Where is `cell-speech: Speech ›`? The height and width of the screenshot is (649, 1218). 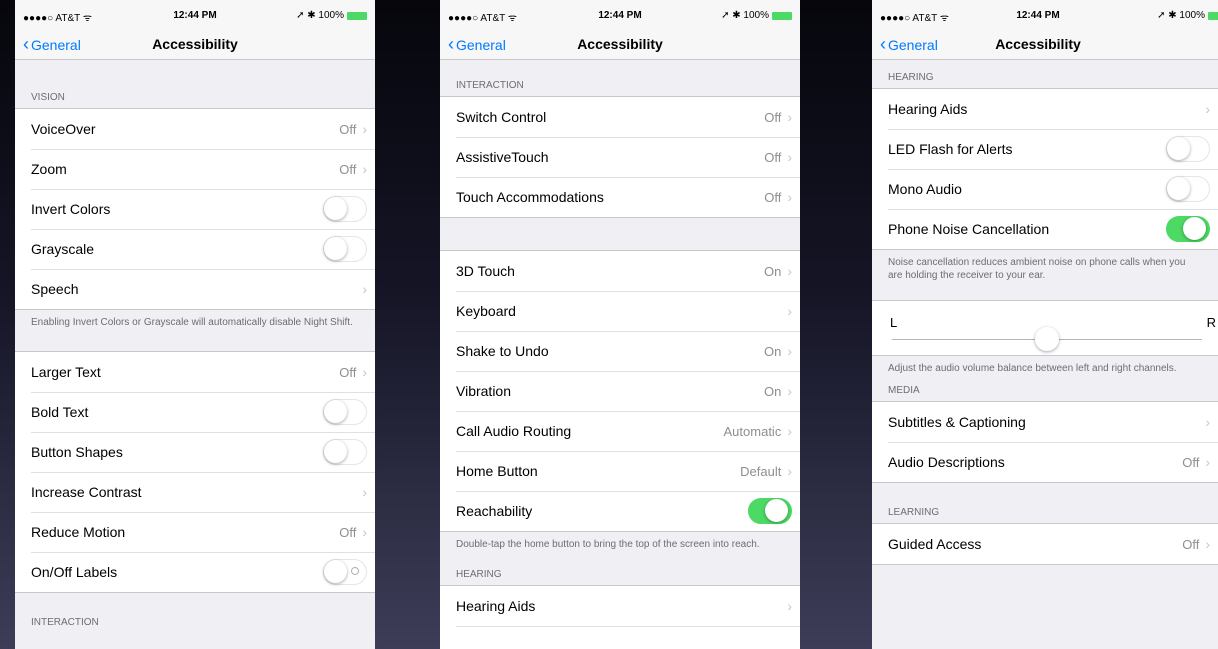 cell-speech: Speech › is located at coordinates (195, 289).